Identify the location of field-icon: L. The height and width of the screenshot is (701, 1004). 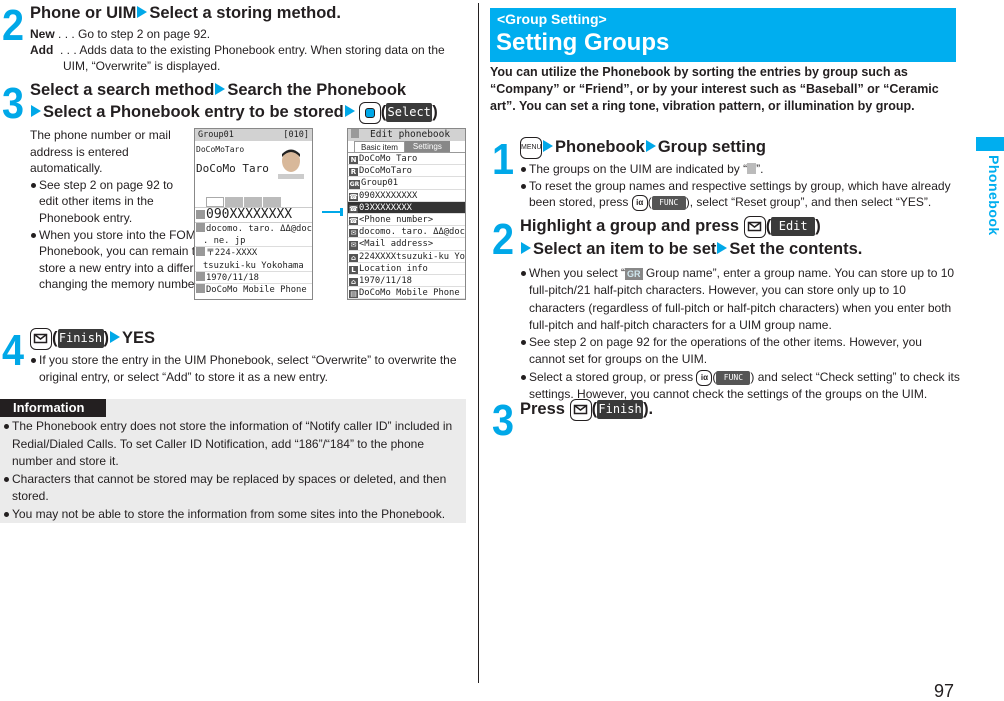
(353, 269).